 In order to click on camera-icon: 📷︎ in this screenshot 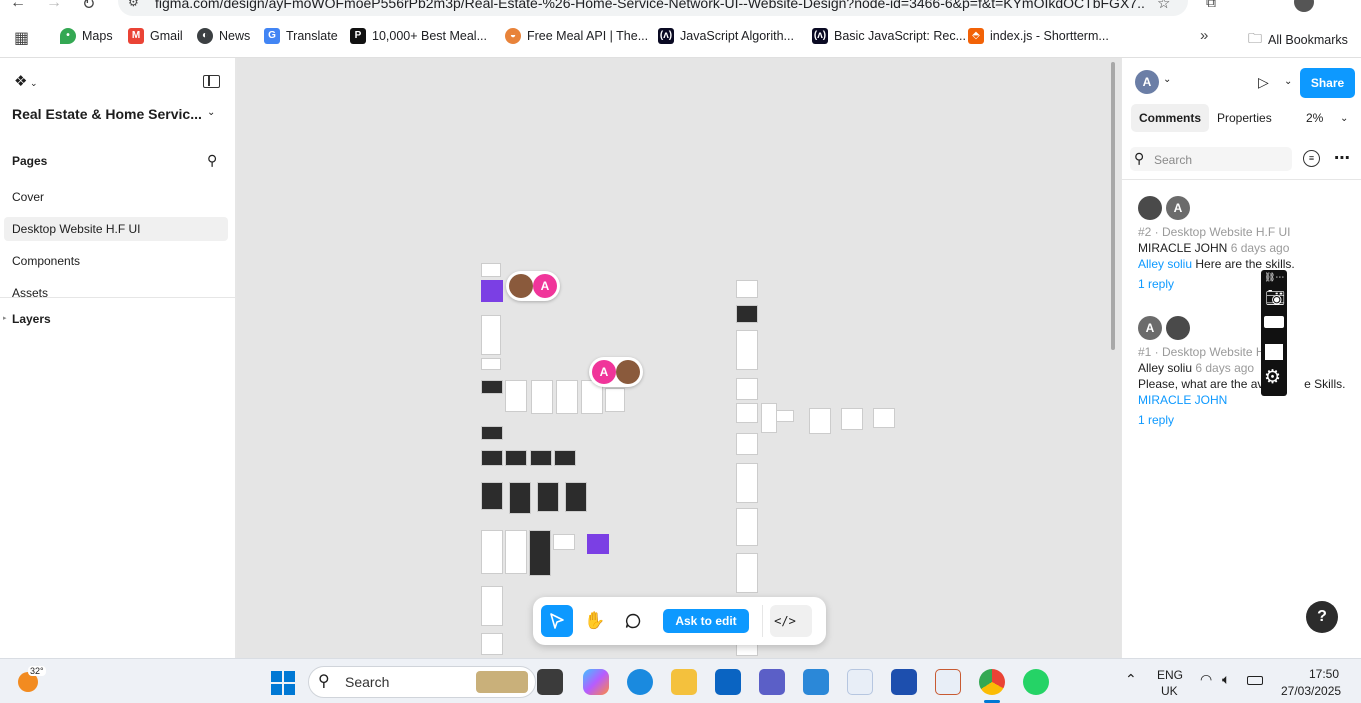, I will do `click(1275, 298)`.